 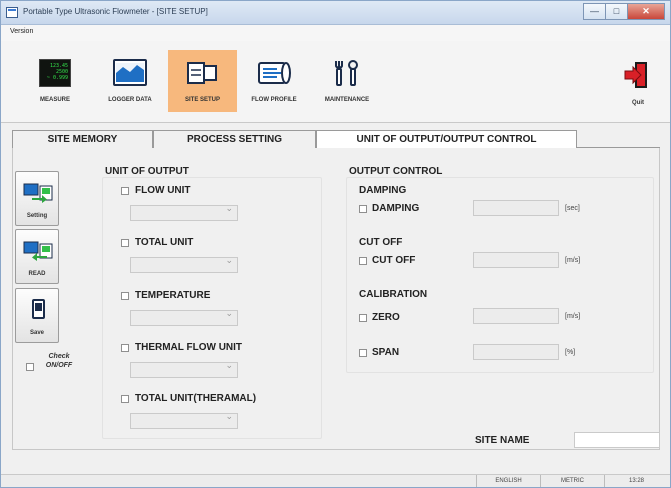 What do you see at coordinates (570, 352) in the screenshot?
I see `span-unit: [%]` at bounding box center [570, 352].